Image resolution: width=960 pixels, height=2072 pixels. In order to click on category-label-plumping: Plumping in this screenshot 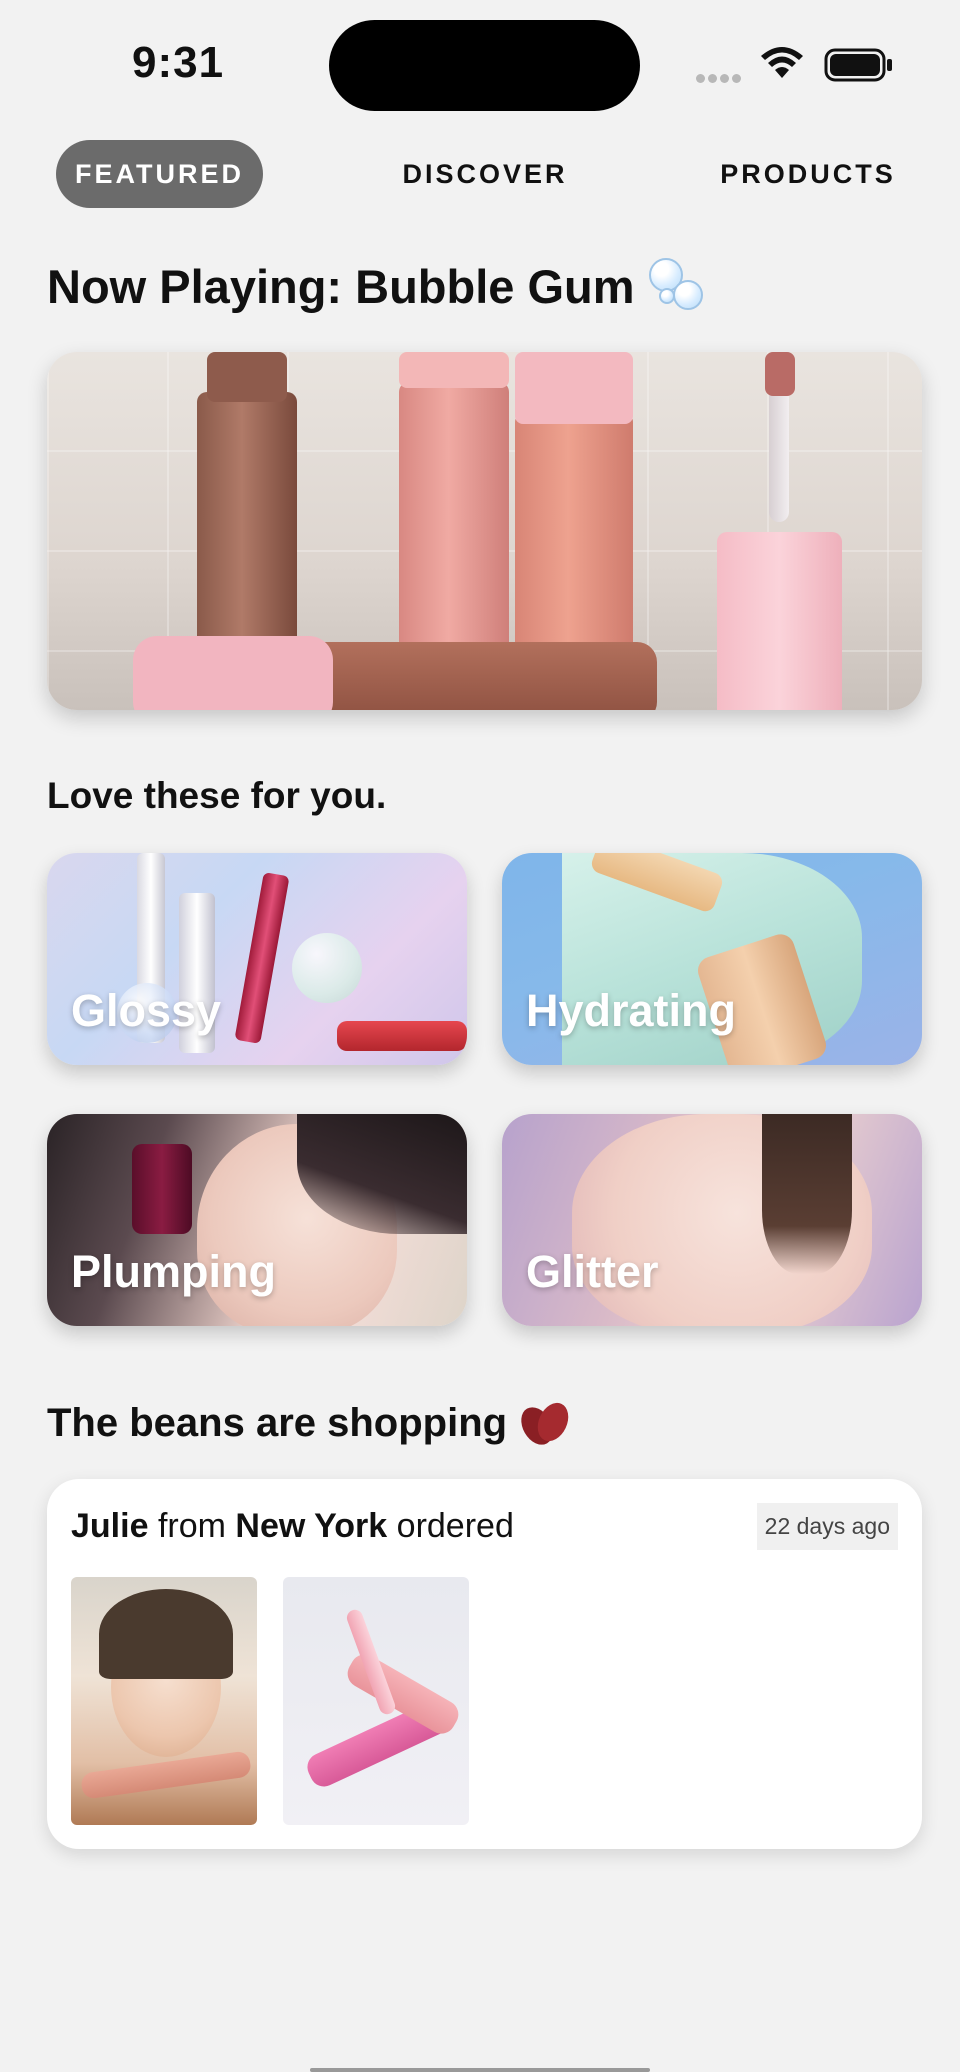, I will do `click(173, 1271)`.